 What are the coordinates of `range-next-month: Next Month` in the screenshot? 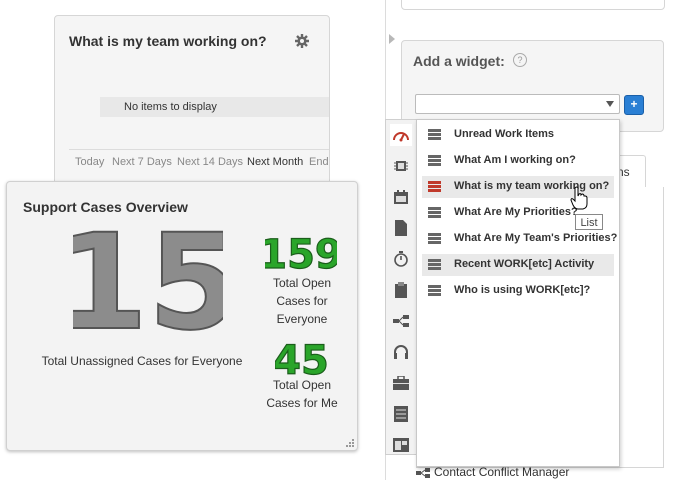 It's located at (275, 162).